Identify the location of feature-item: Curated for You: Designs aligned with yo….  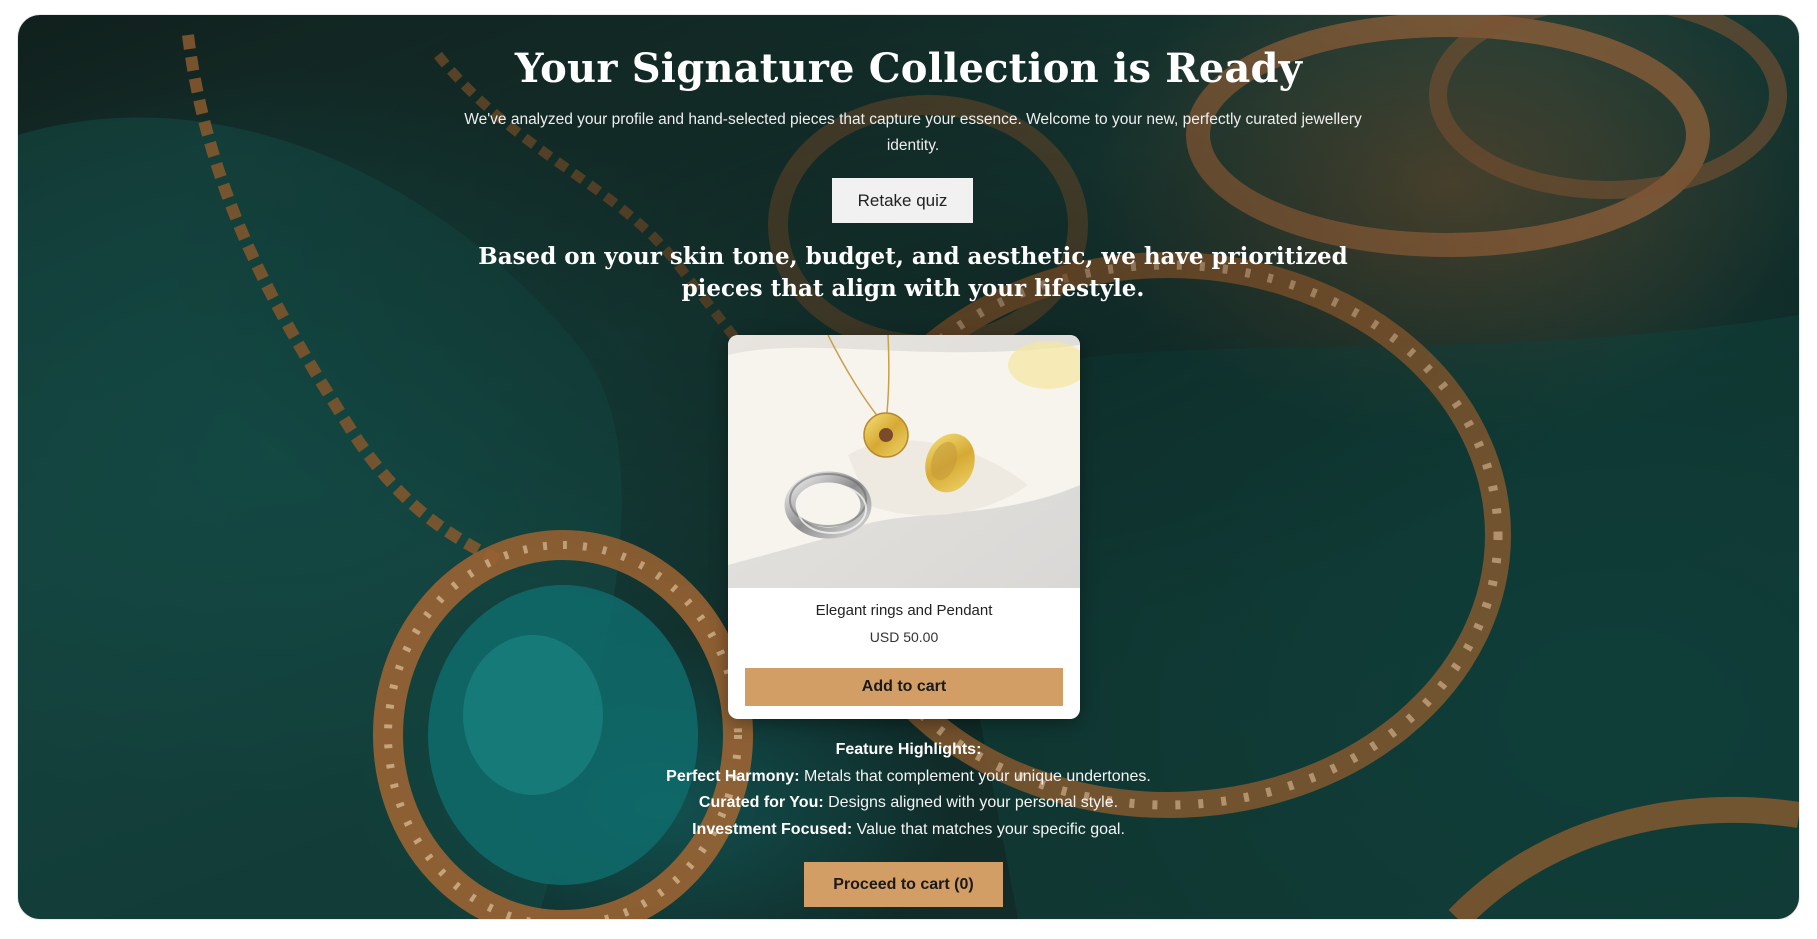
(908, 803).